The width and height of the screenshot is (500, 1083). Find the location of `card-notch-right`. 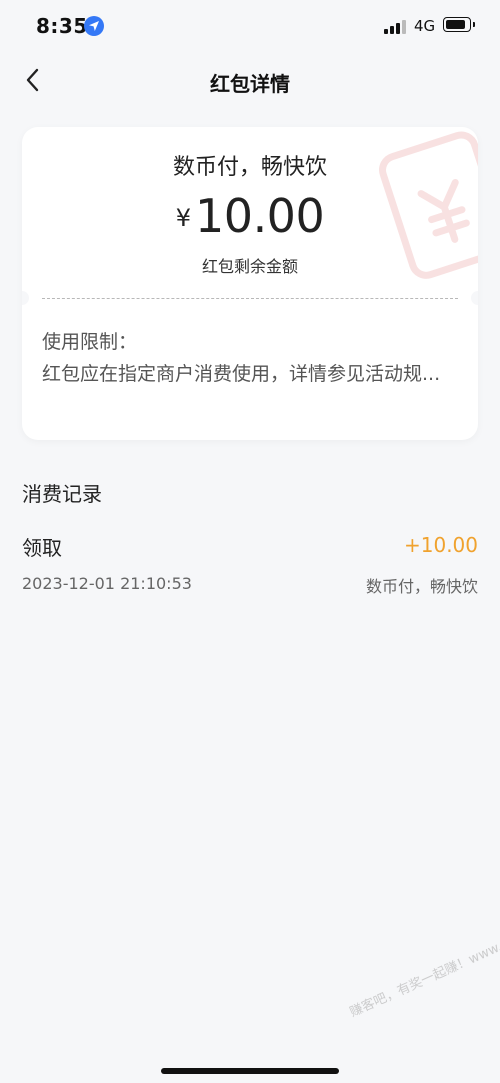

card-notch-right is located at coordinates (474, 298).